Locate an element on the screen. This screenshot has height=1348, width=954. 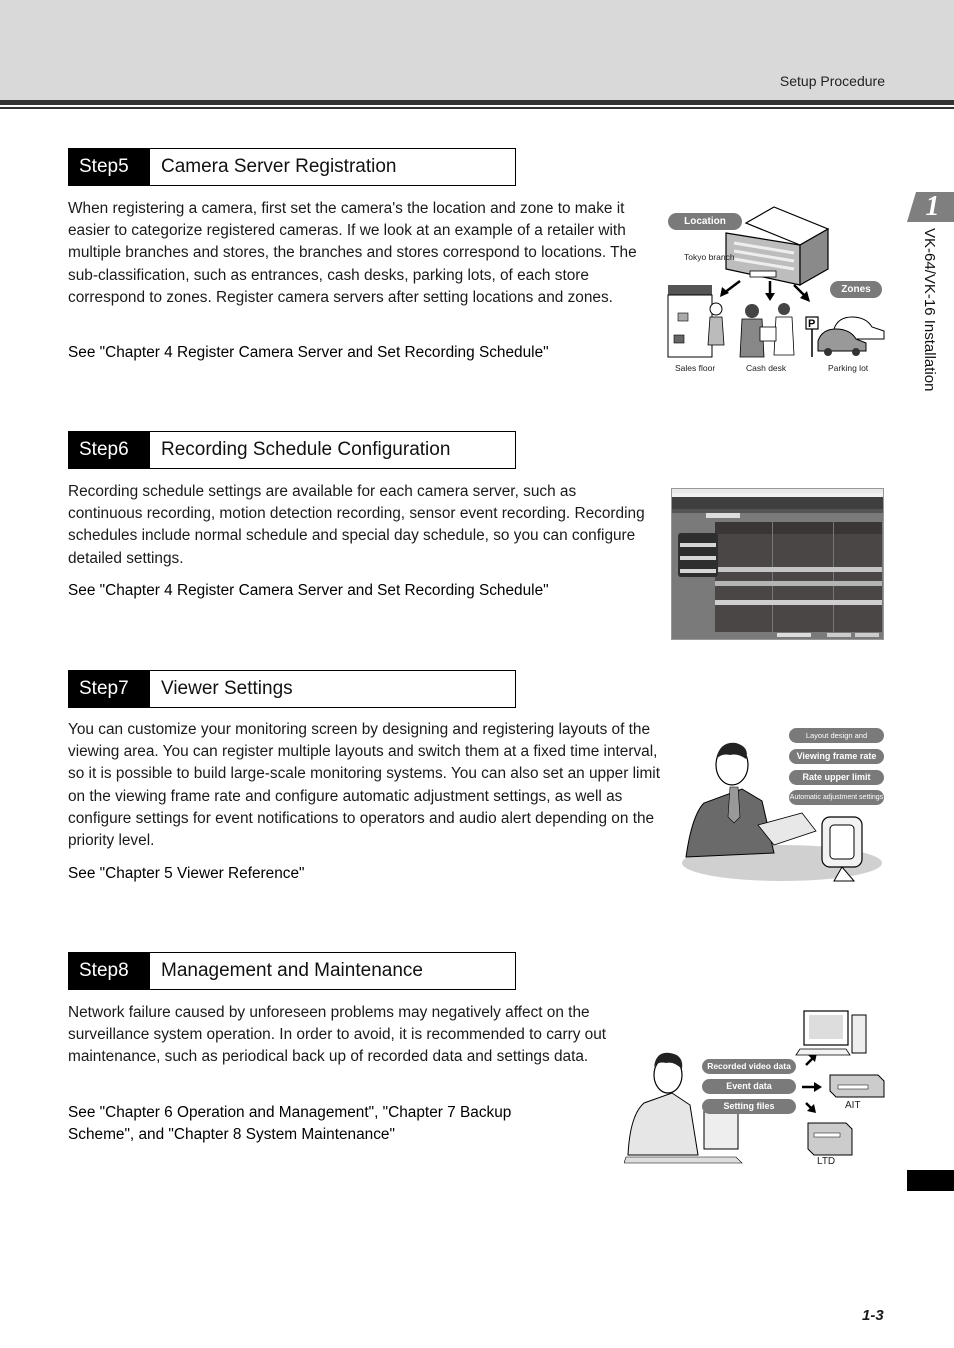
step6-header: Step6 Recording Schedule Configuration is located at coordinates (292, 450).